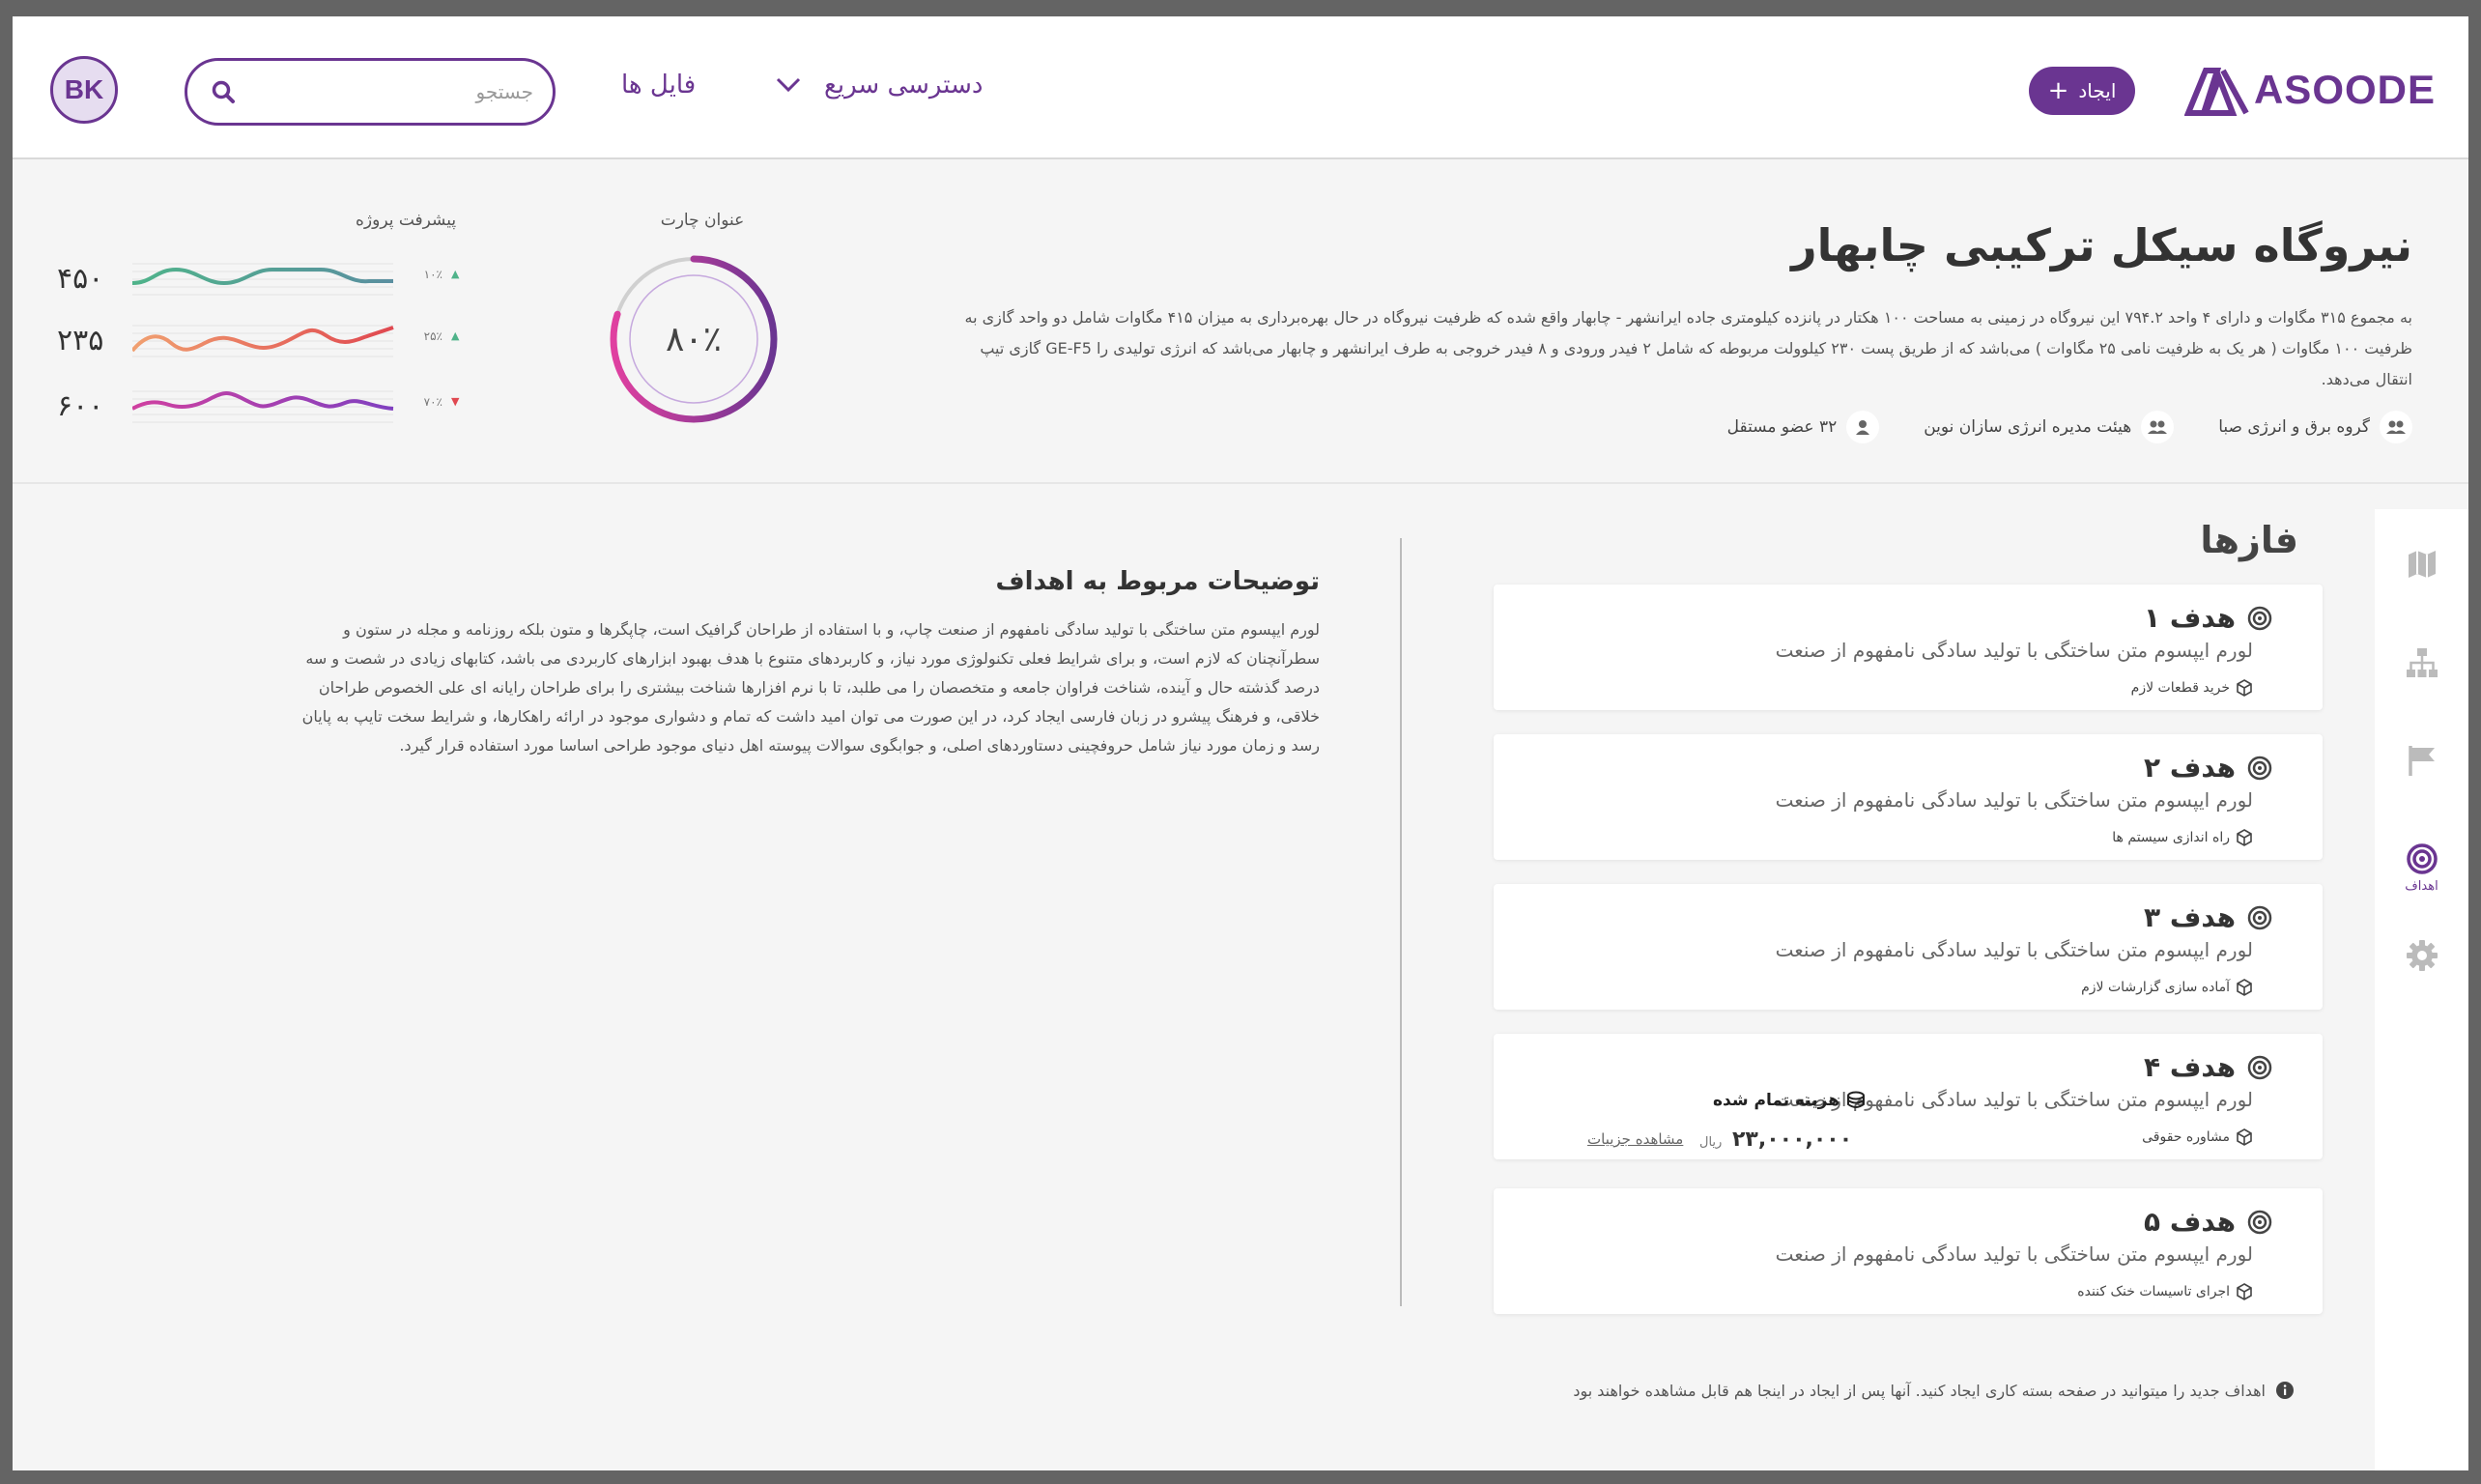 The height and width of the screenshot is (1484, 2481). I want to click on project-title: نیروگاه سیکل ترکیبی چابهار, so click(2102, 245).